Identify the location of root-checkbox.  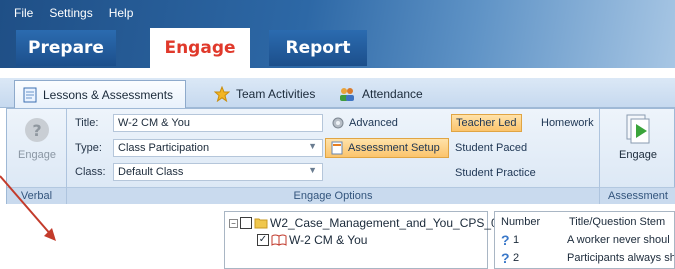
(246, 223).